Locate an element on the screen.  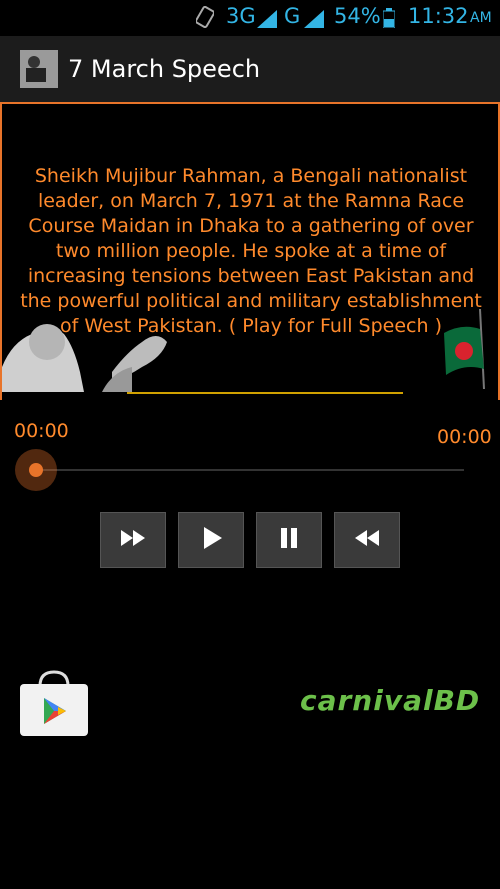
rewind-button is located at coordinates (367, 540).